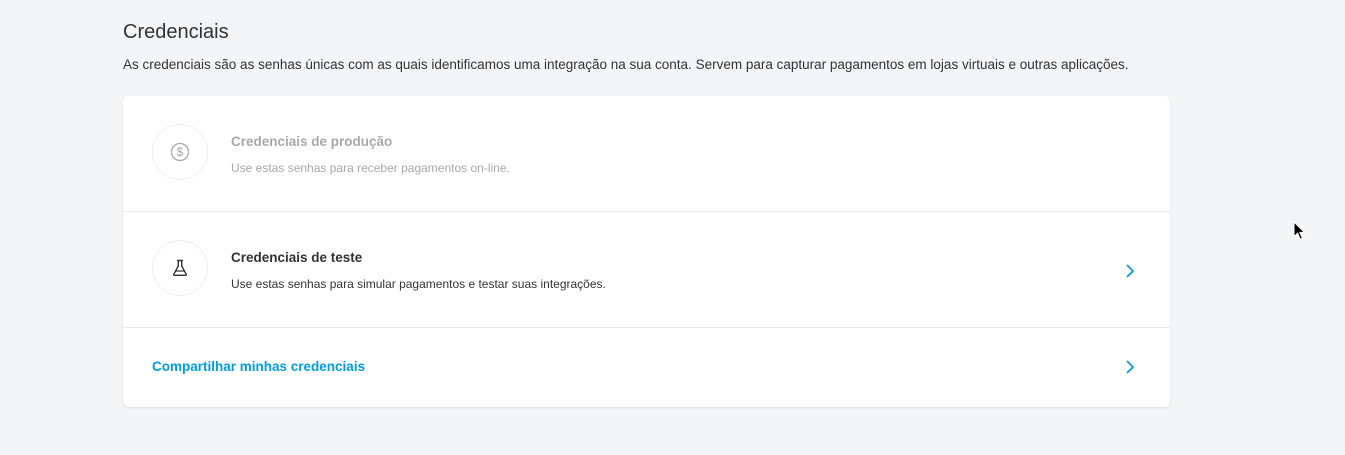 The image size is (1345, 455). What do you see at coordinates (1299, 230) in the screenshot?
I see `mouse-cursor-icon` at bounding box center [1299, 230].